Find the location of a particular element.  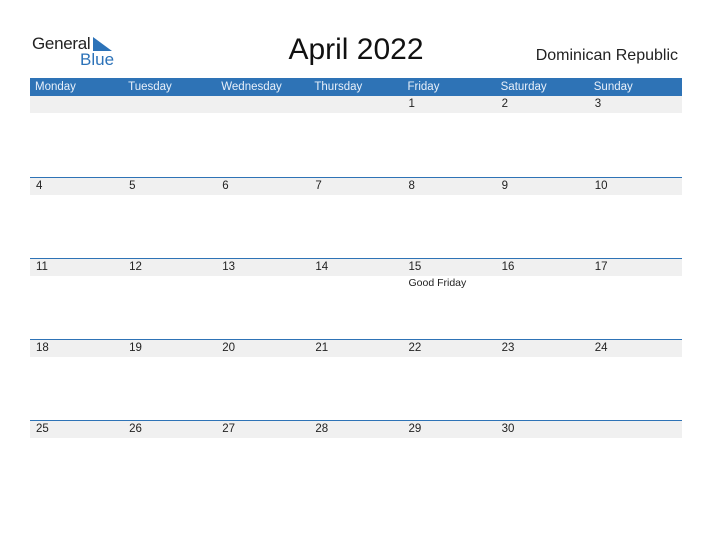

day-cell: 28 is located at coordinates (355, 429).